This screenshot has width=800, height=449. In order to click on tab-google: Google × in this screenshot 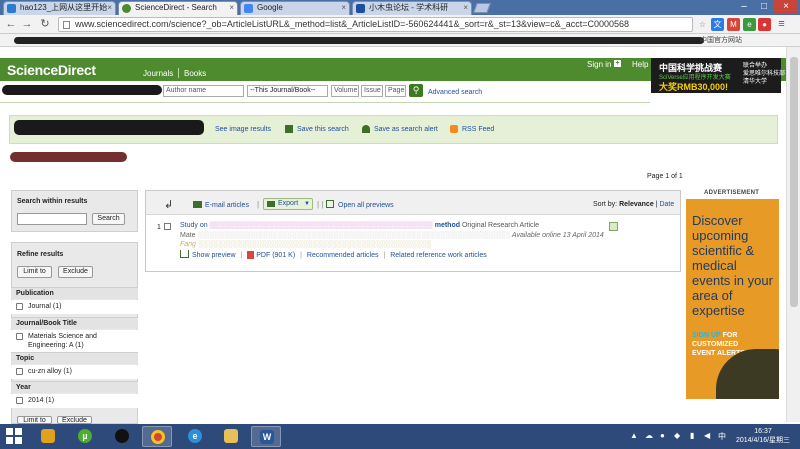, I will do `click(295, 8)`.